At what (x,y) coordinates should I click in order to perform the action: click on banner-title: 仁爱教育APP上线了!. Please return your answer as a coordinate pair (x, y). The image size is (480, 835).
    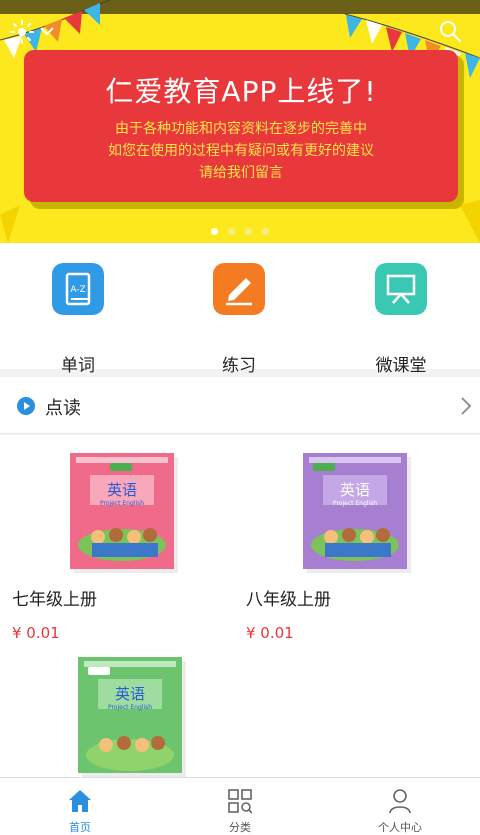
    Looking at the image, I should click on (241, 91).